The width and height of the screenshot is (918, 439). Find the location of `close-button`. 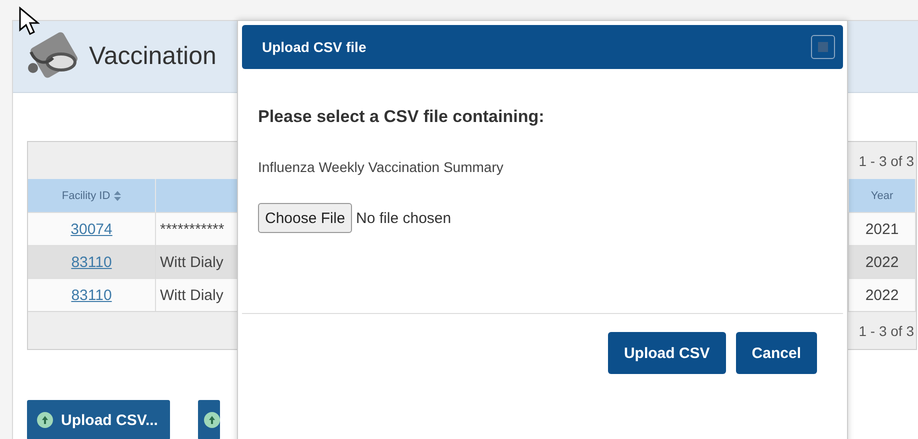

close-button is located at coordinates (823, 47).